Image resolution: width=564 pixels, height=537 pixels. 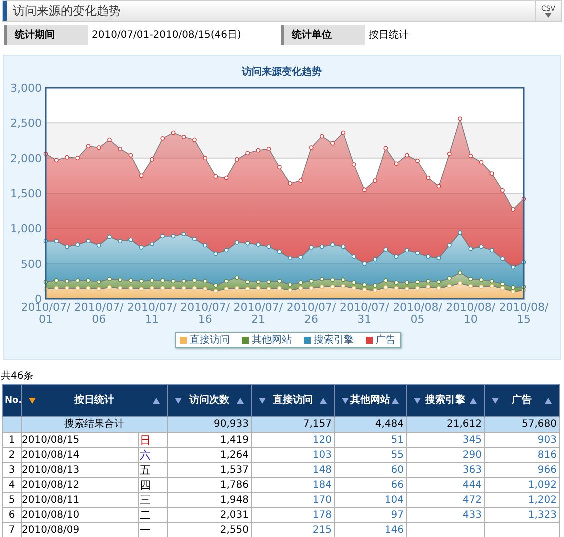 What do you see at coordinates (210, 440) in the screenshot?
I see `table-cell: 1,419` at bounding box center [210, 440].